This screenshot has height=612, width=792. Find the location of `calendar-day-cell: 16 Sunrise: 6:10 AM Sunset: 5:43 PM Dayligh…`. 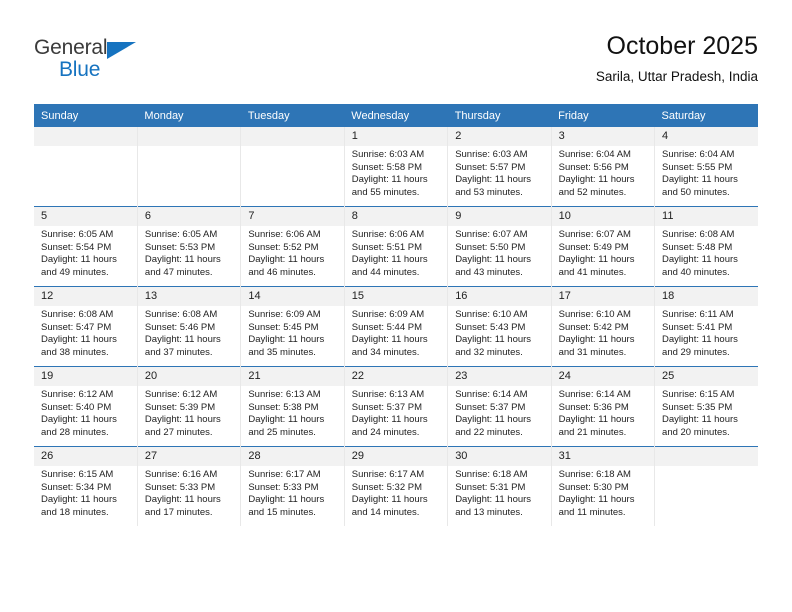

calendar-day-cell: 16 Sunrise: 6:10 AM Sunset: 5:43 PM Dayligh… is located at coordinates (499, 326).